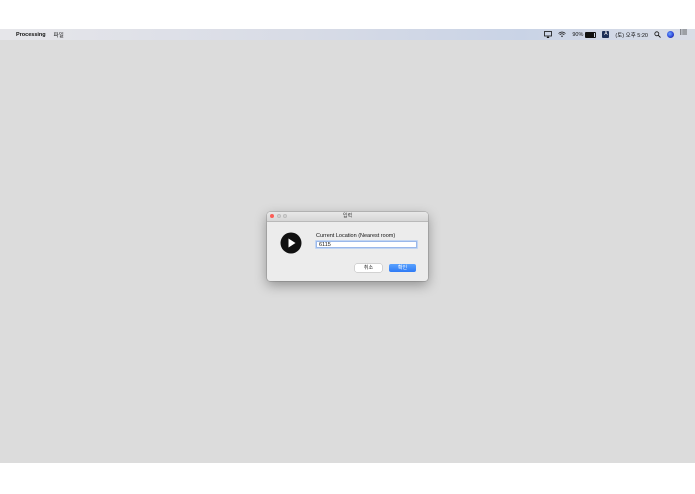 The height and width of the screenshot is (494, 695). What do you see at coordinates (291, 243) in the screenshot?
I see `play-icon` at bounding box center [291, 243].